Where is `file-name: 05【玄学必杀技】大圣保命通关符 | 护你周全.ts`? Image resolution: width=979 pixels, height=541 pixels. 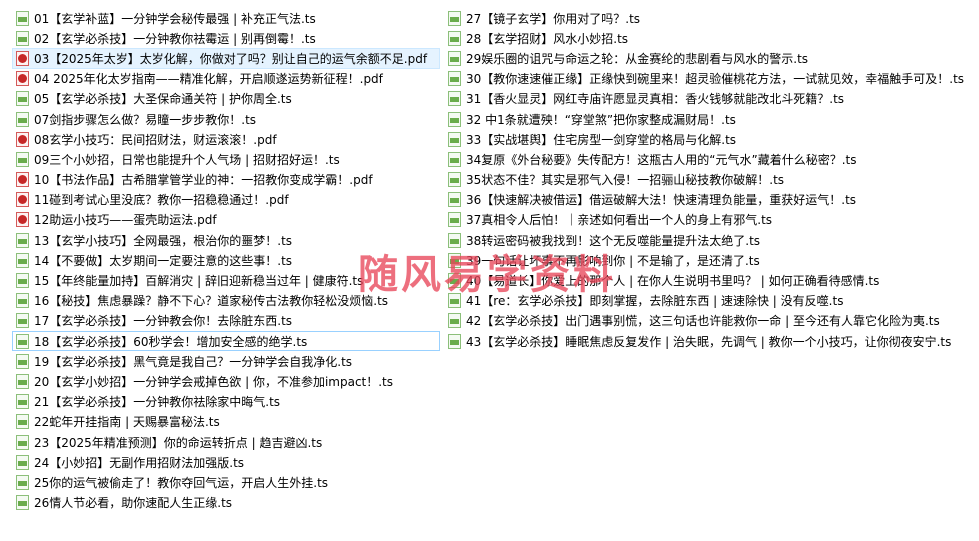
file-name: 05【玄学必杀技】大圣保命通关符 | 护你周全.ts is located at coordinates (163, 99).